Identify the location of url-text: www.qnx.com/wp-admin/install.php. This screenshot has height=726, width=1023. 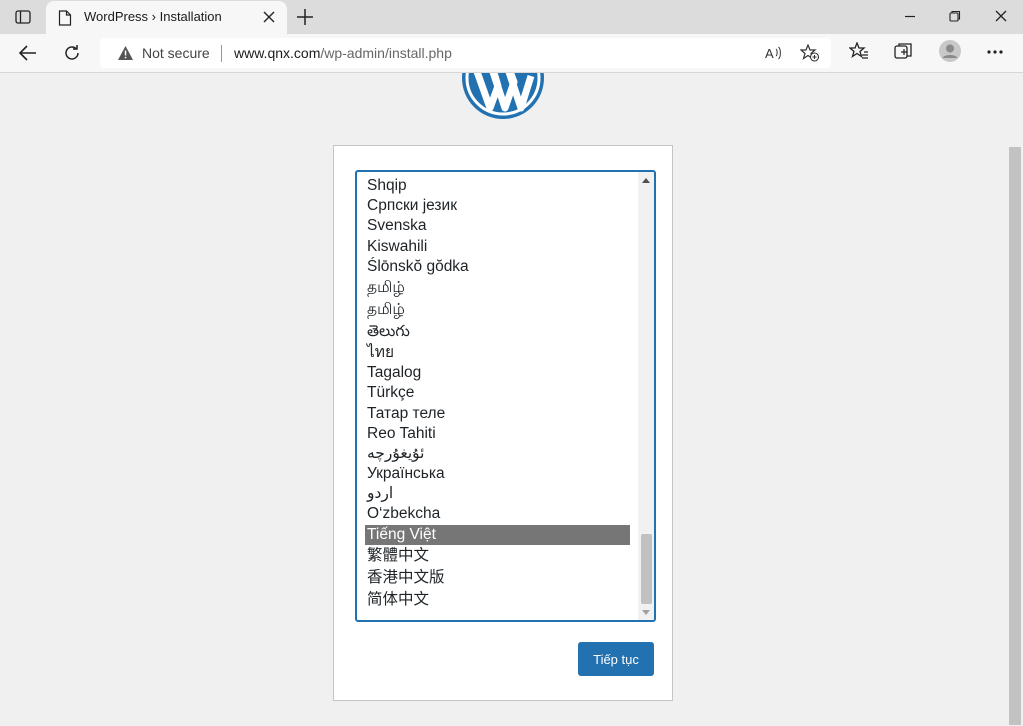
(343, 53).